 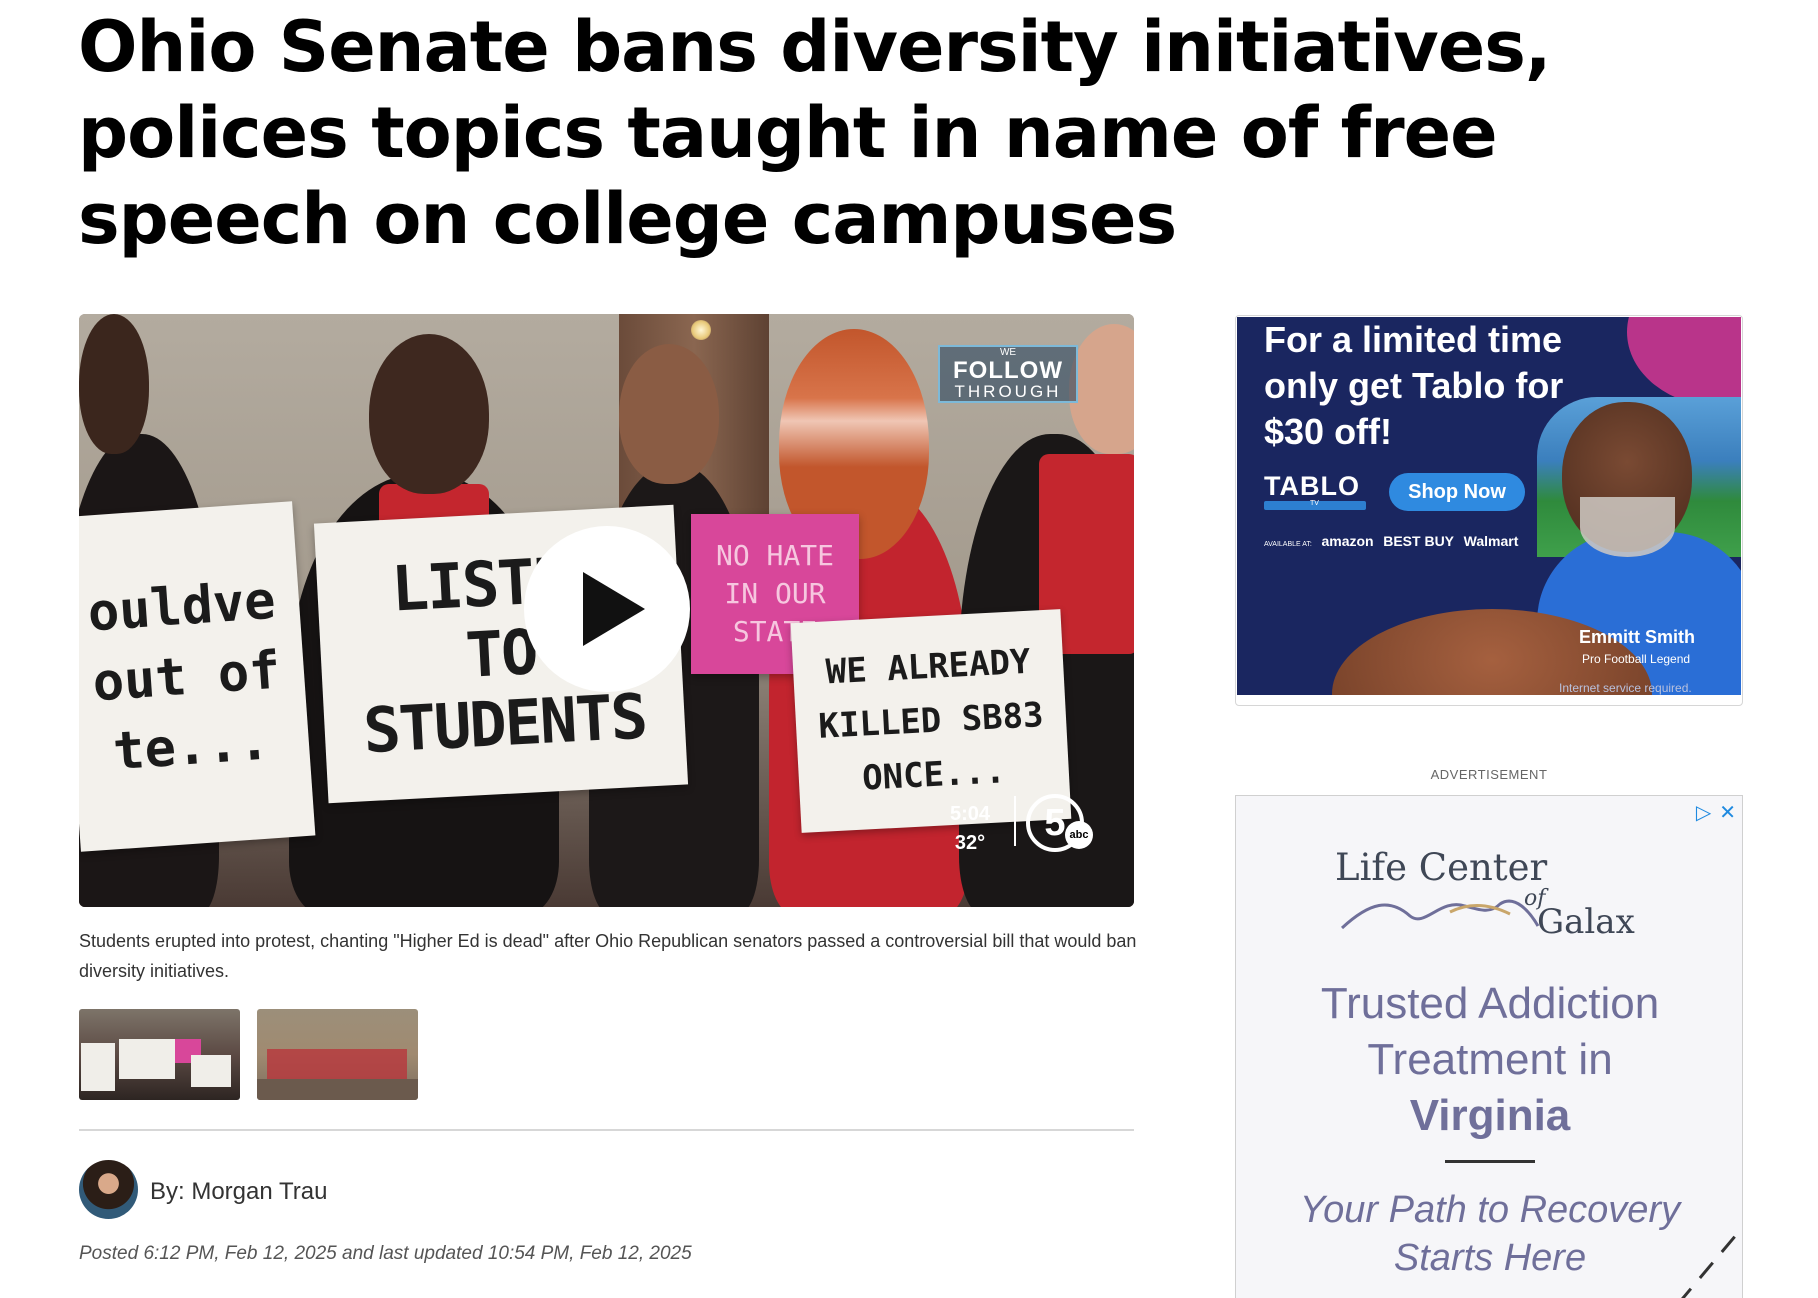 I want to click on ad-line-3: Virginia, so click(x=1490, y=1115).